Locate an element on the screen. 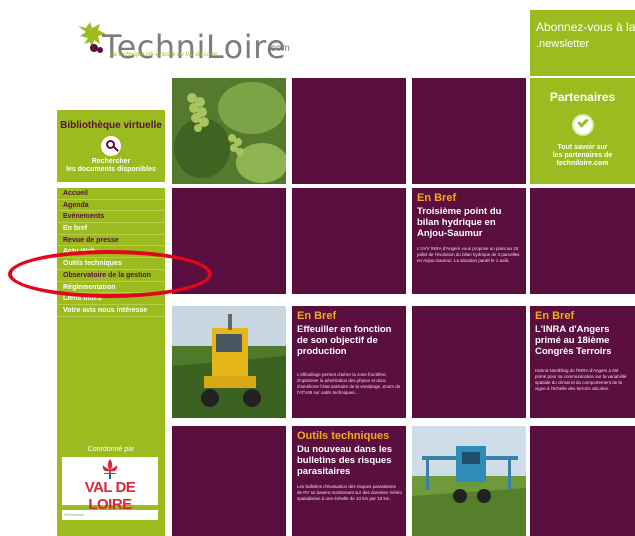 The image size is (635, 536). partners-title: Partenaires is located at coordinates (582, 97).